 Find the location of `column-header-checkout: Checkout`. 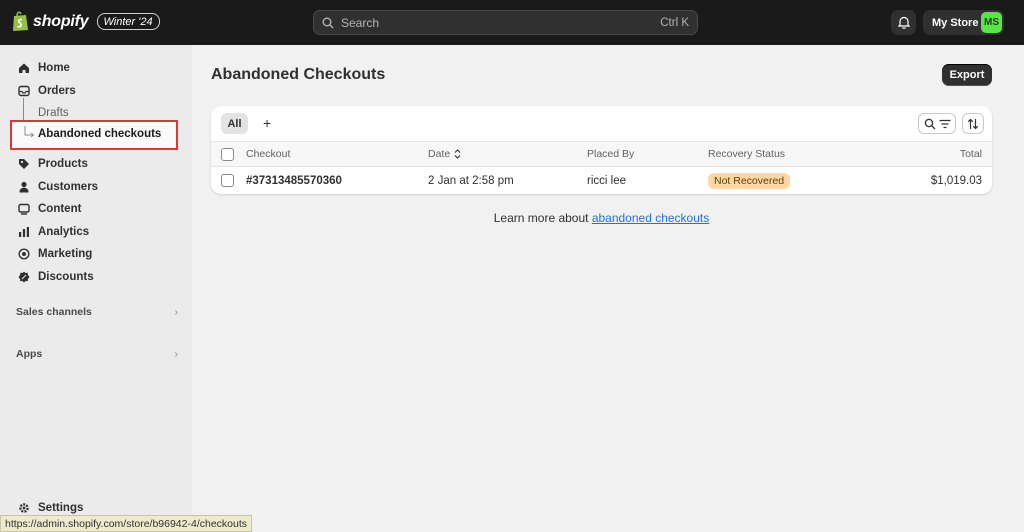

column-header-checkout: Checkout is located at coordinates (268, 154).